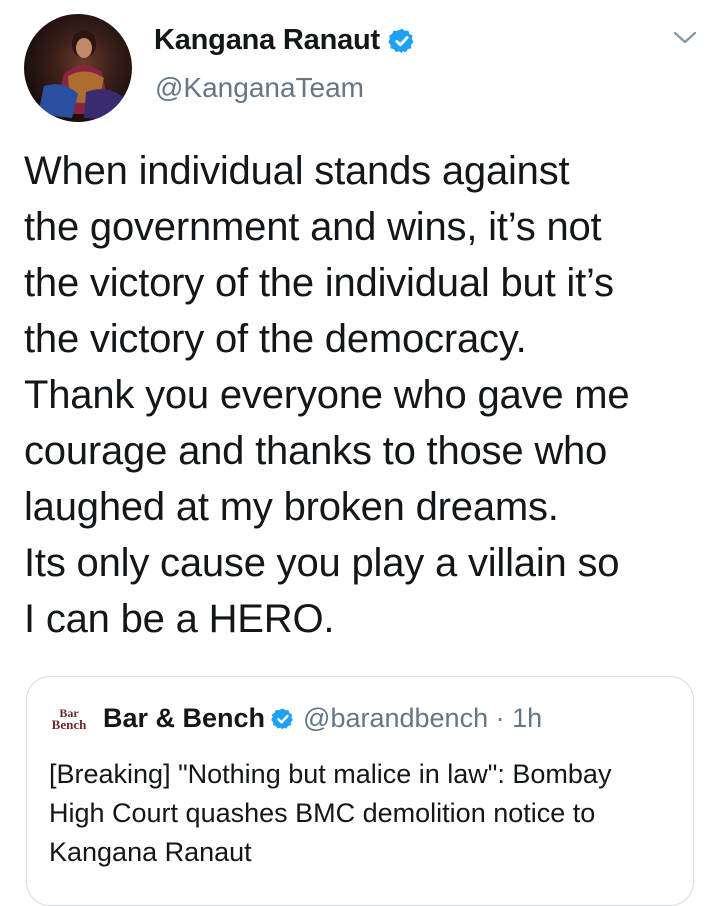  Describe the element at coordinates (313, 227) in the screenshot. I see `tweet-line: the government and wins, it’s not` at that location.